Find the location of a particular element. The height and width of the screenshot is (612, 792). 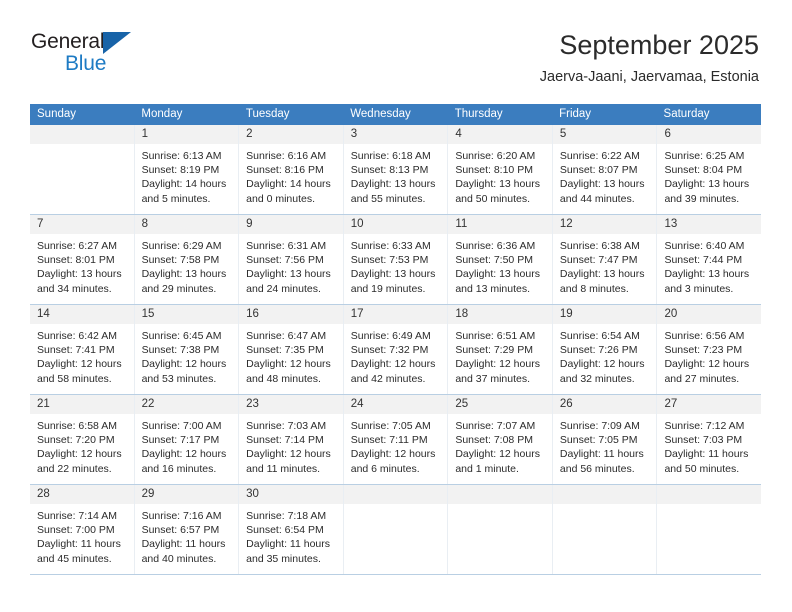

daylight-duration-line2: and 8 minutes. is located at coordinates (594, 288).